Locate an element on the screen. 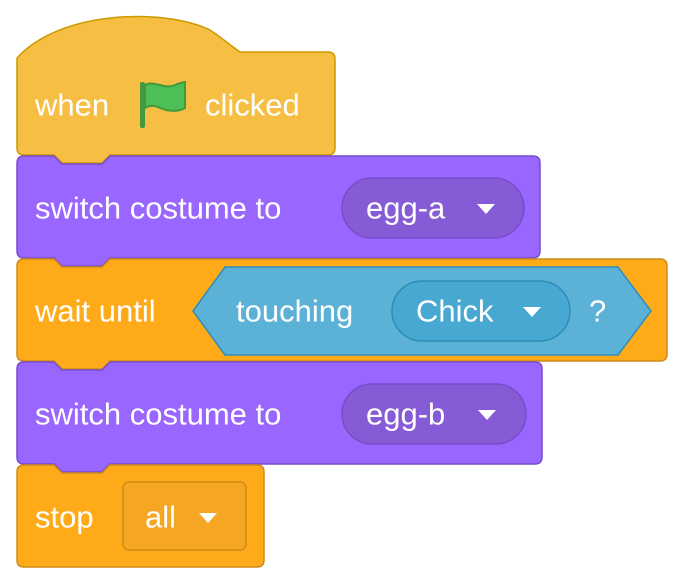 This screenshot has width=685, height=584. touching-label: touching is located at coordinates (294, 311).